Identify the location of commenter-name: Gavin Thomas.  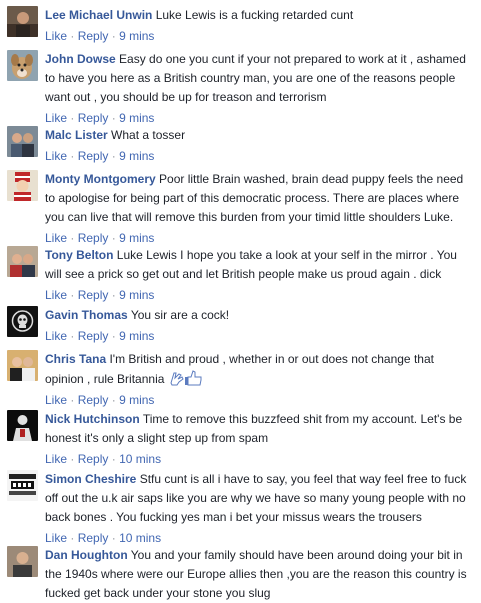
(86, 315).